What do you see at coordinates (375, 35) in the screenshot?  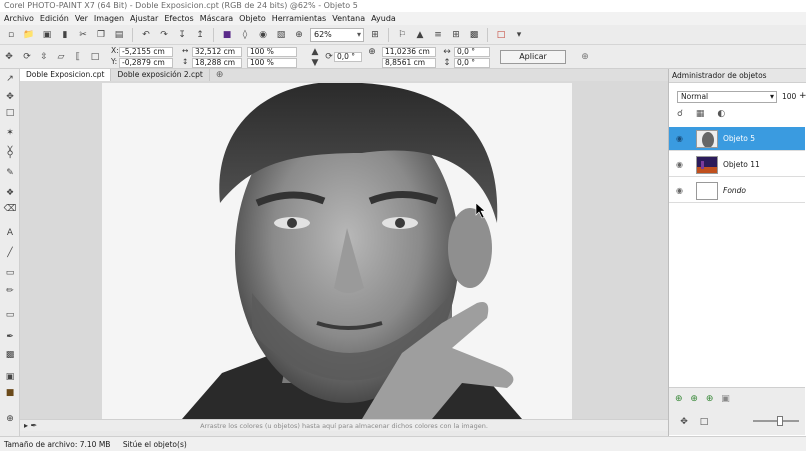 I see `zoom-fit-icon: ⊞` at bounding box center [375, 35].